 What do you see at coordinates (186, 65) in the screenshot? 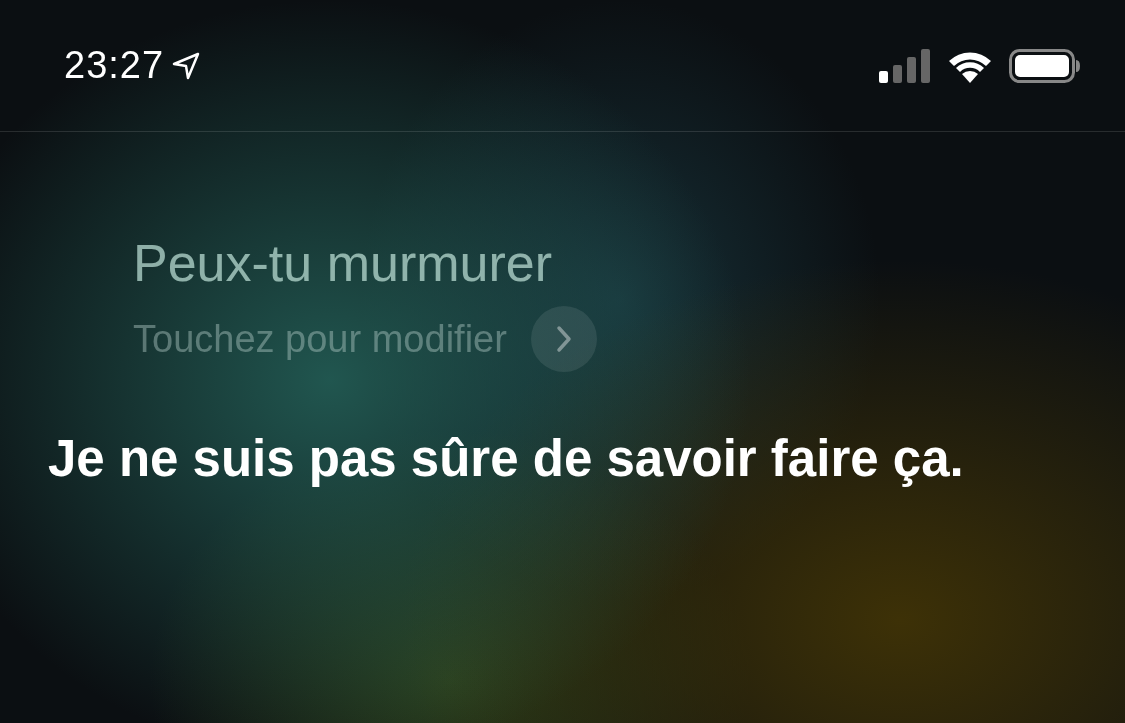
I see `location-arrow-icon` at bounding box center [186, 65].